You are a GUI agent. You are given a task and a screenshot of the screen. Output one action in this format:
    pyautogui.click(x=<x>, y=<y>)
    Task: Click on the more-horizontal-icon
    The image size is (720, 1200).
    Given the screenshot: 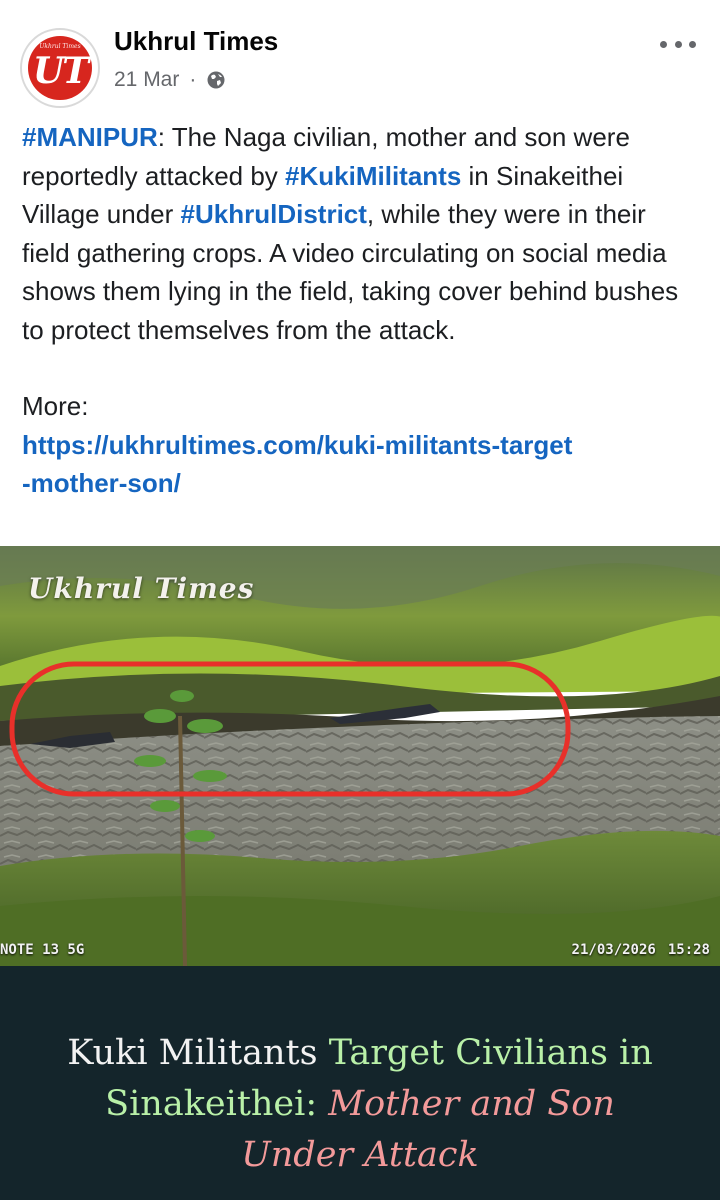 What is the action you would take?
    pyautogui.click(x=678, y=44)
    